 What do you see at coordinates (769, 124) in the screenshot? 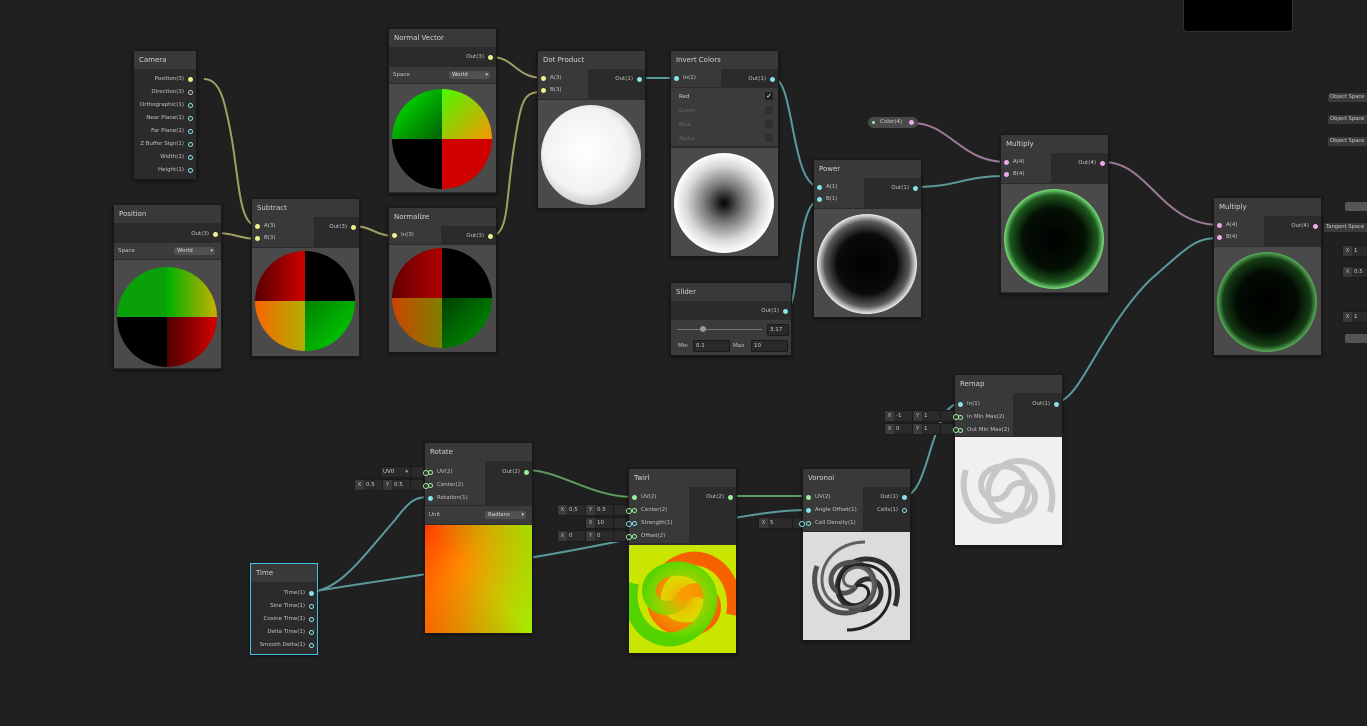
I see `blue-checkbox` at bounding box center [769, 124].